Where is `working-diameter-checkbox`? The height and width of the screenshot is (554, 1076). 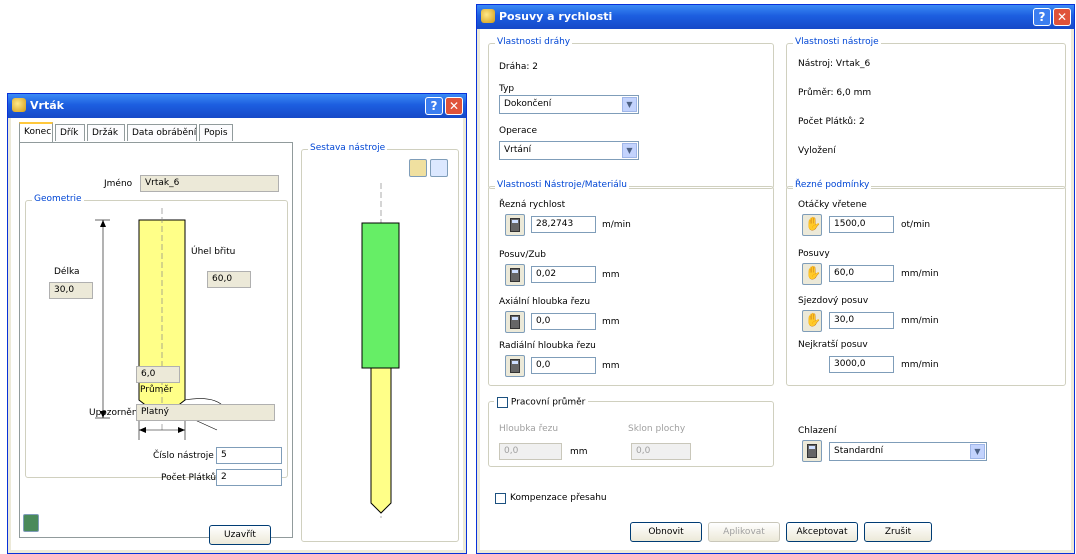 working-diameter-checkbox is located at coordinates (502, 402).